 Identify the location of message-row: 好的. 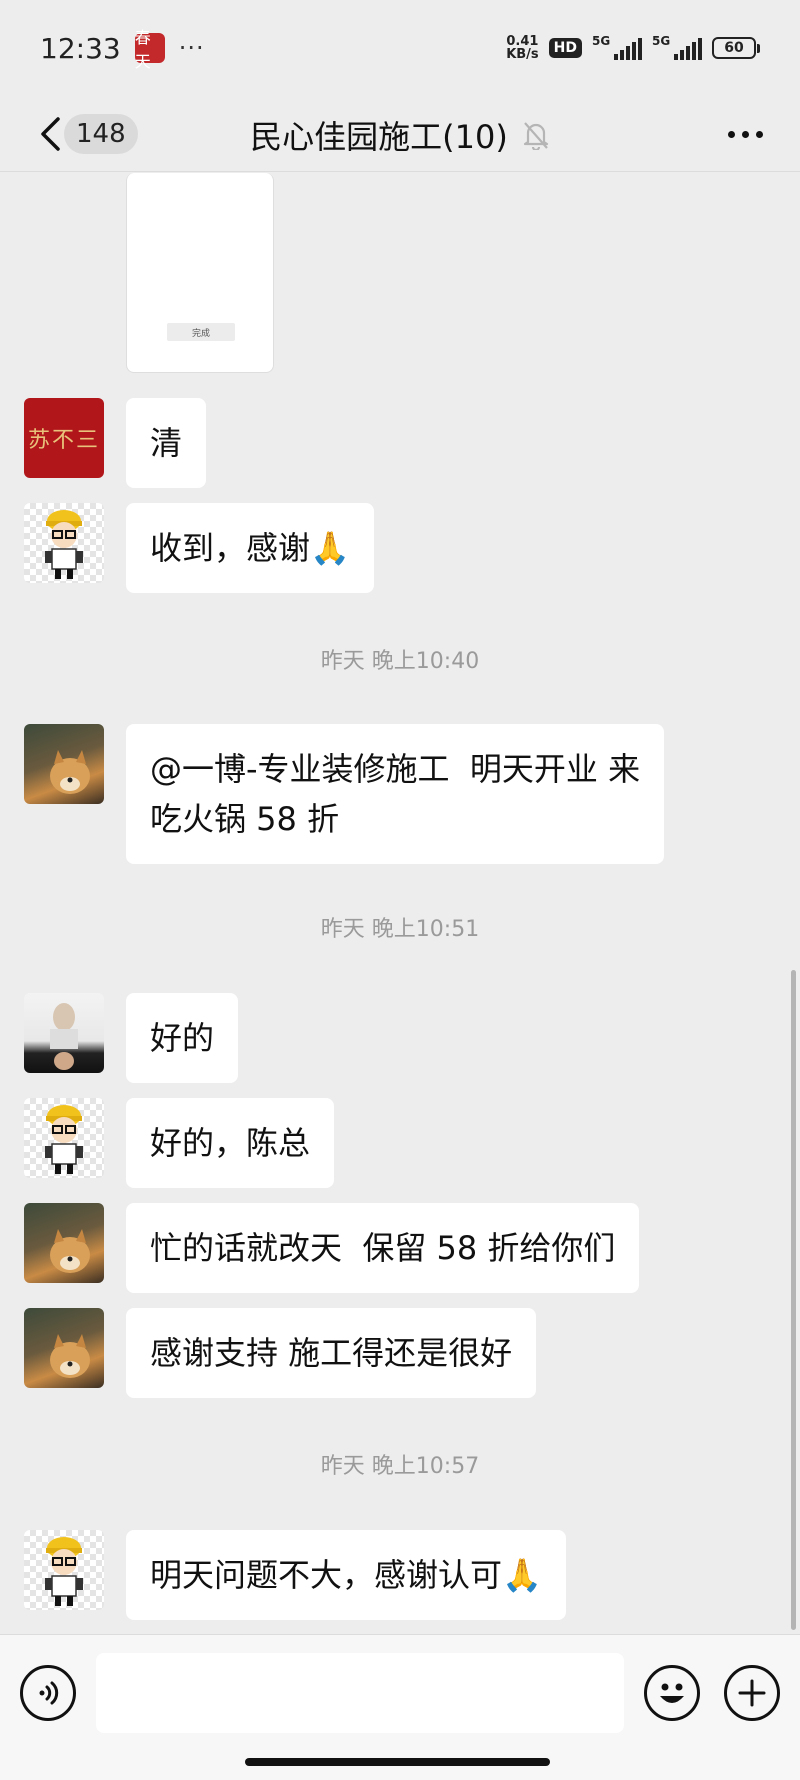
(131, 1038).